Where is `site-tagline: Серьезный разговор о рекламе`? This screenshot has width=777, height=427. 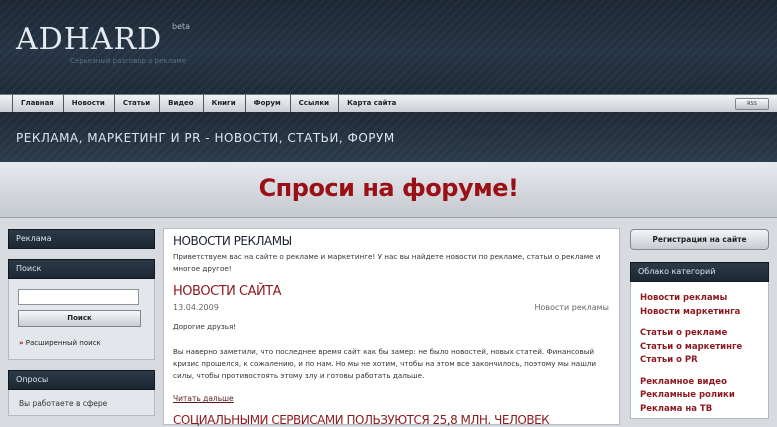 site-tagline: Серьезный разговор о рекламе is located at coordinates (128, 61).